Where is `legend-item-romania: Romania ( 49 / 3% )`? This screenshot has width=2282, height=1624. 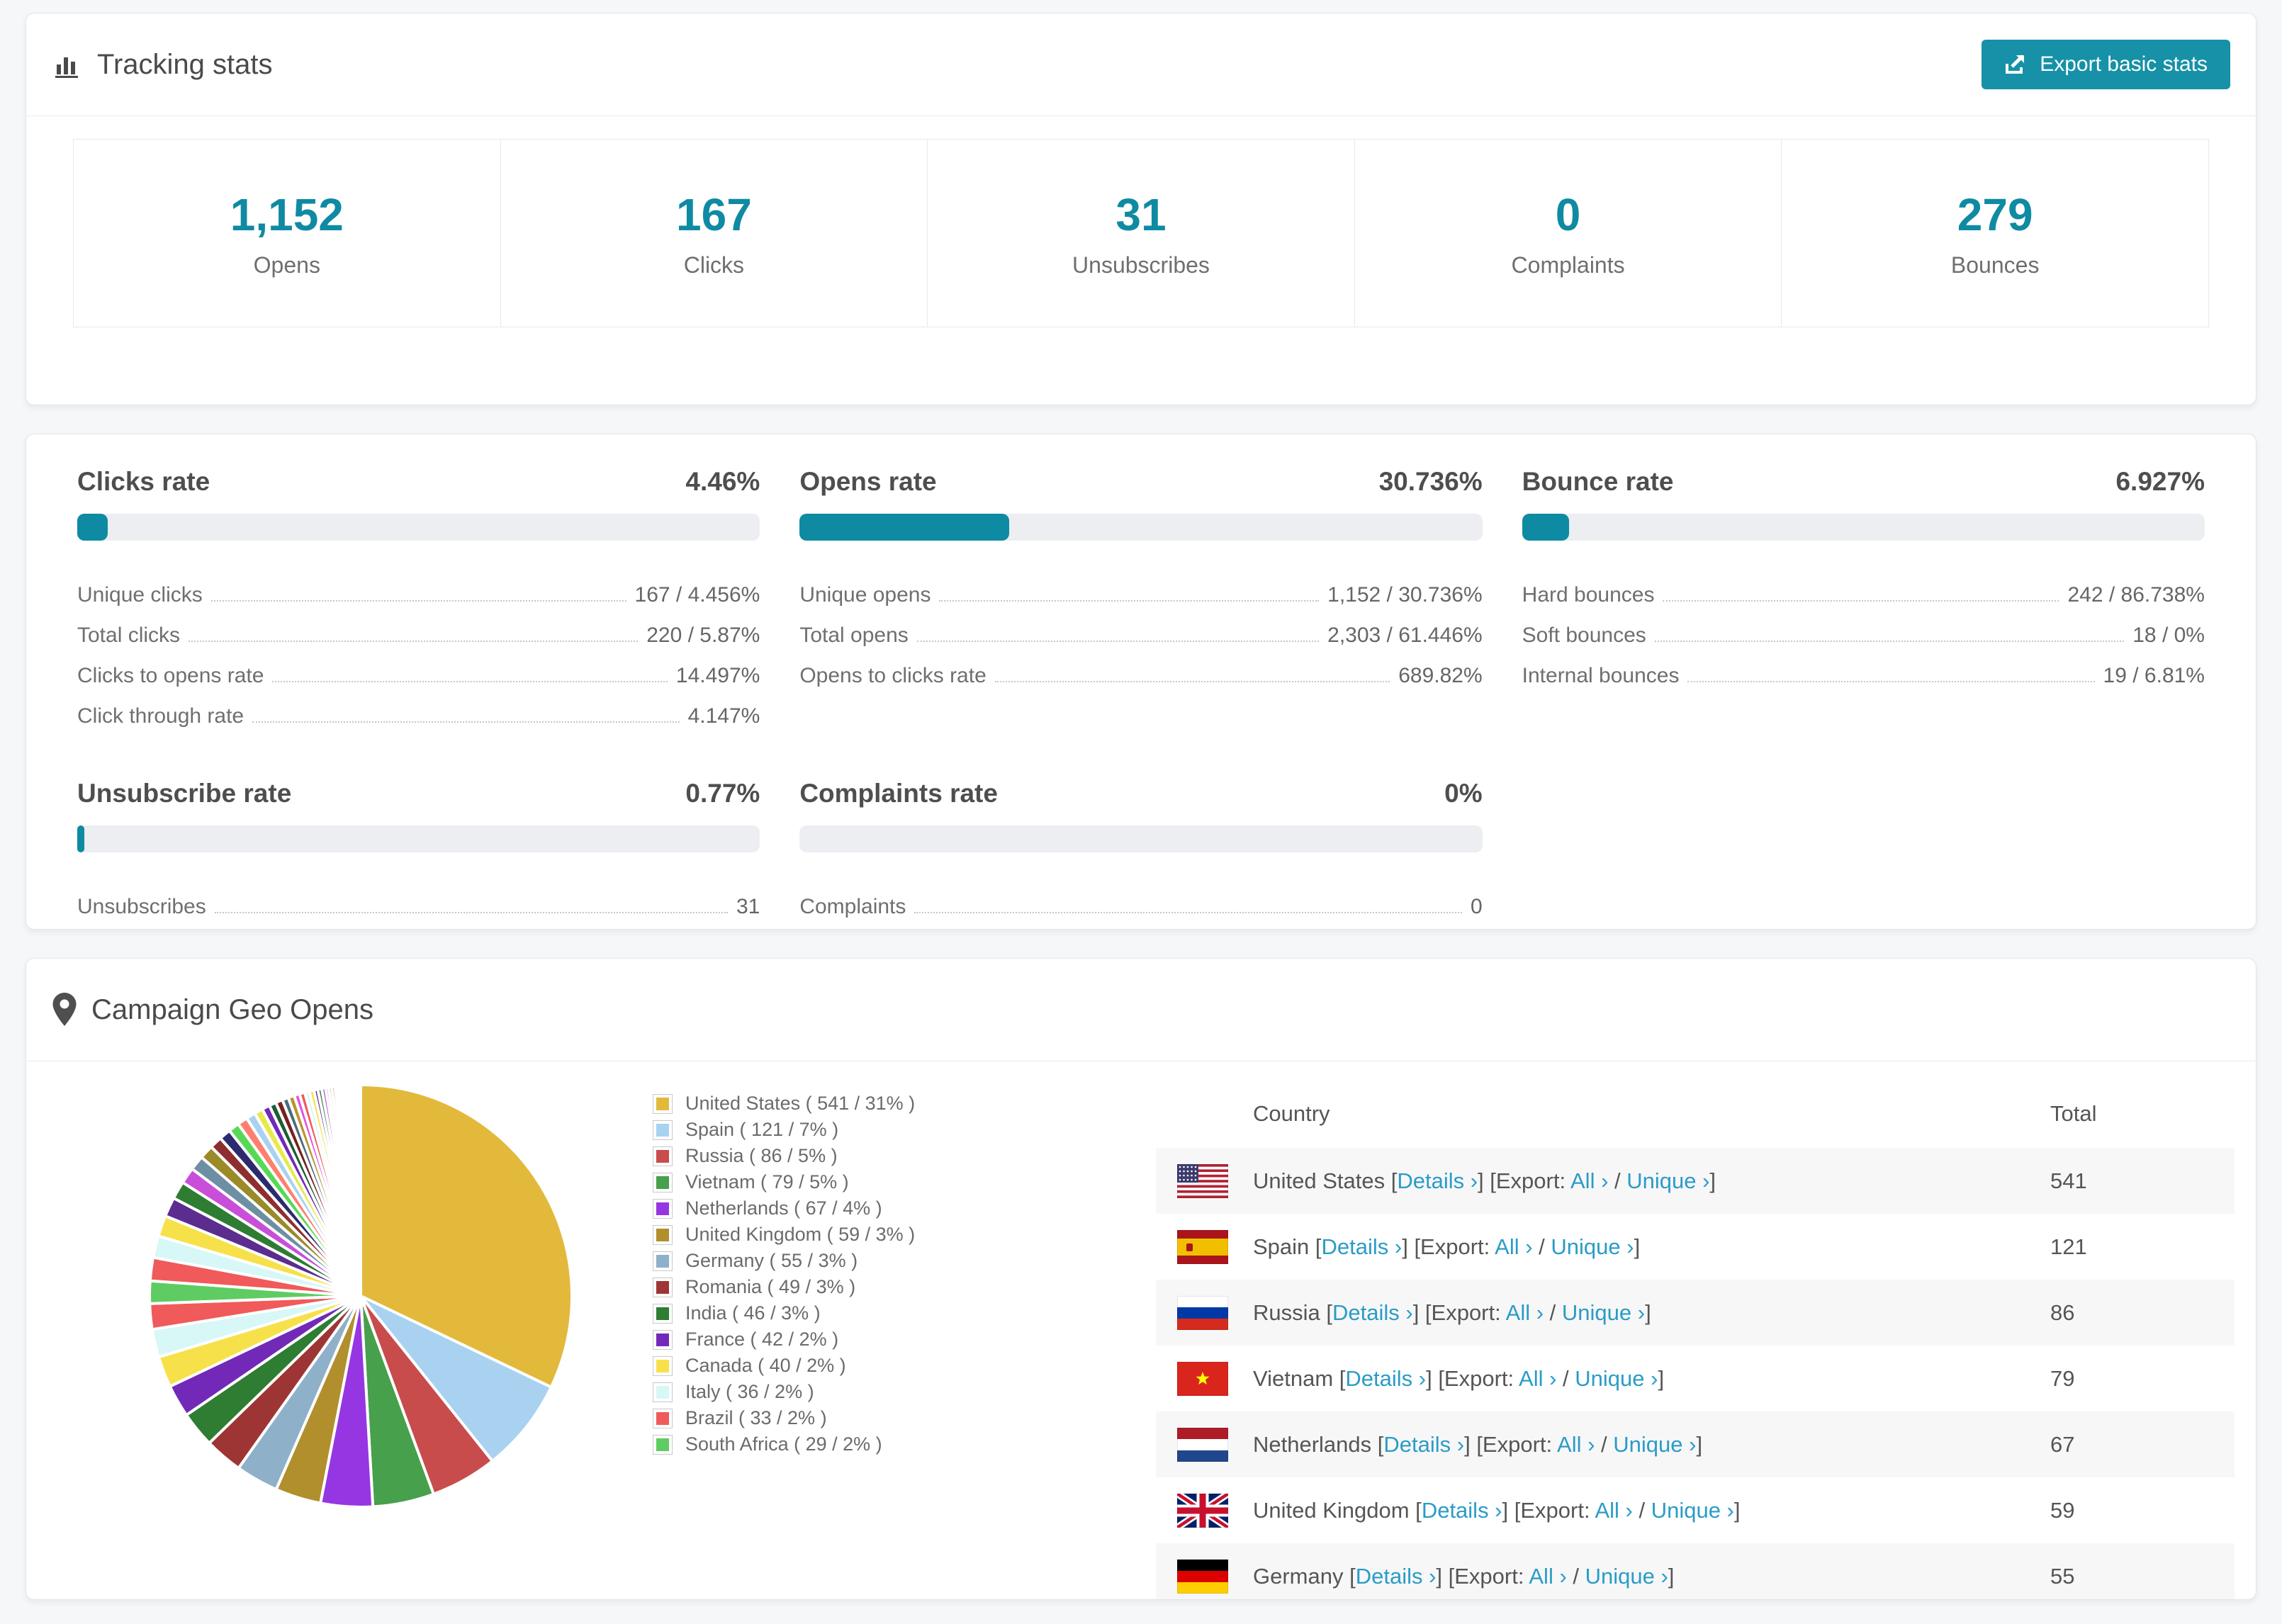
legend-item-romania: Romania ( 49 / 3% ) is located at coordinates (784, 1287).